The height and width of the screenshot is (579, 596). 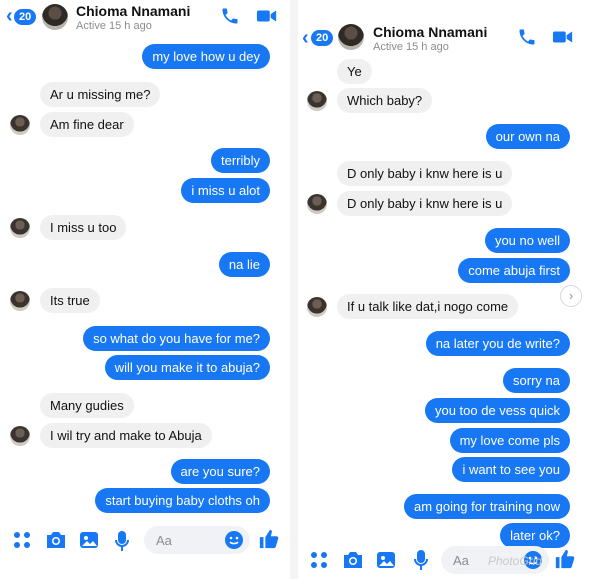 What do you see at coordinates (527, 136) in the screenshot?
I see `outgoing-message-bubble: our own na` at bounding box center [527, 136].